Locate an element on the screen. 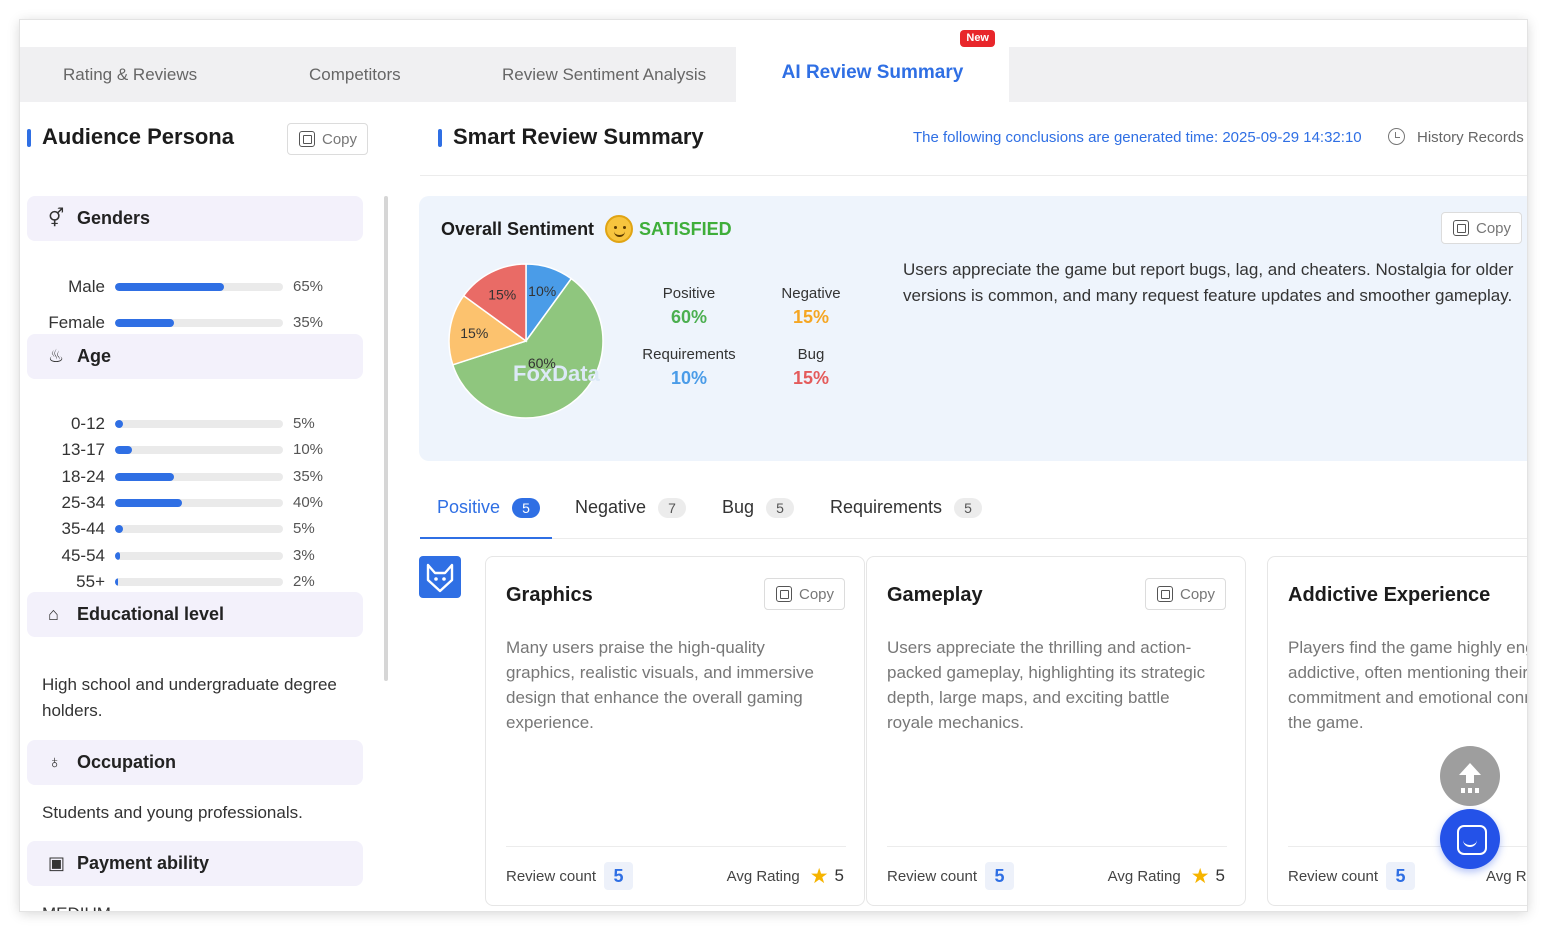 Image resolution: width=1547 pixels, height=931 pixels. review-count: Review count 5 is located at coordinates (1352, 876).